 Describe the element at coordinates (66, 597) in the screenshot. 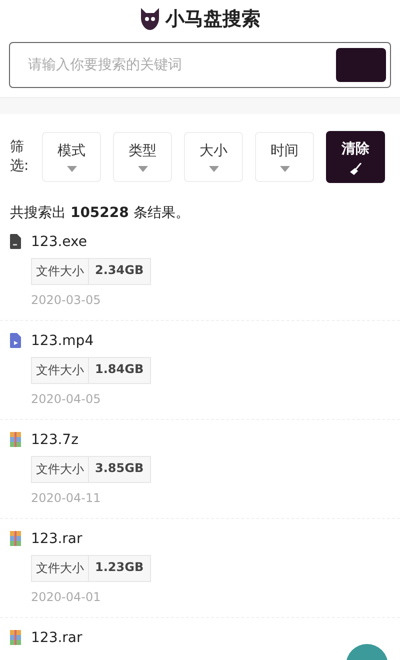

I see `file-date: 2020-04-01` at that location.